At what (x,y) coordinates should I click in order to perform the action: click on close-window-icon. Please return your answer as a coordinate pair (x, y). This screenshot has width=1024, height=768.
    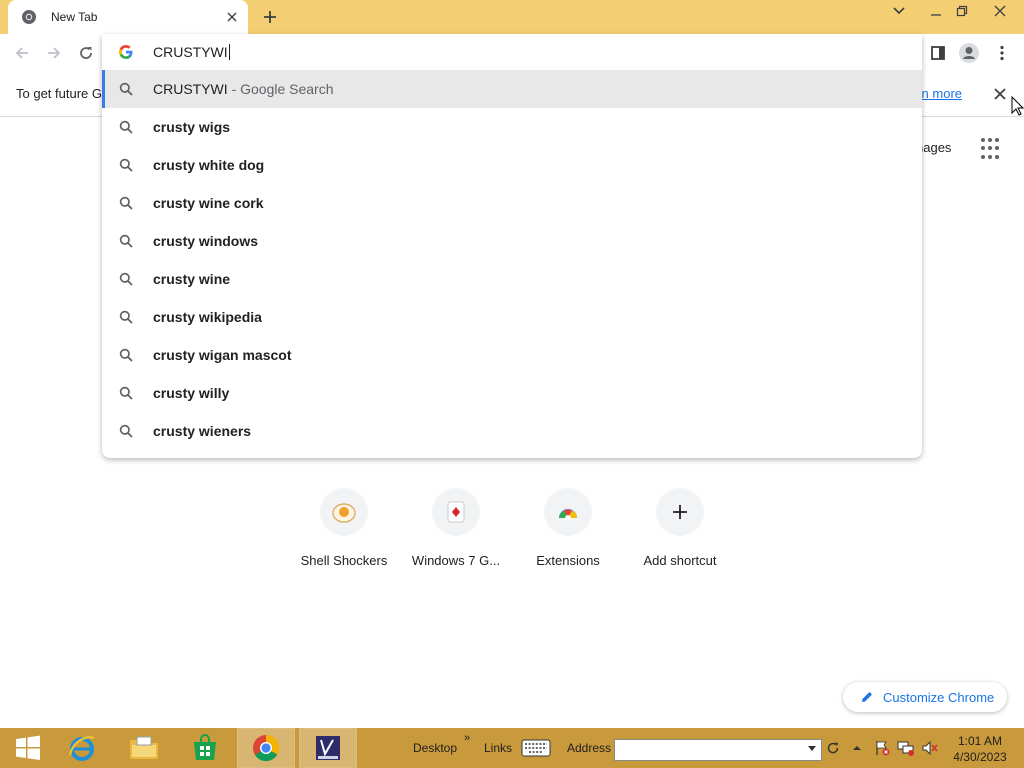
    Looking at the image, I should click on (1000, 11).